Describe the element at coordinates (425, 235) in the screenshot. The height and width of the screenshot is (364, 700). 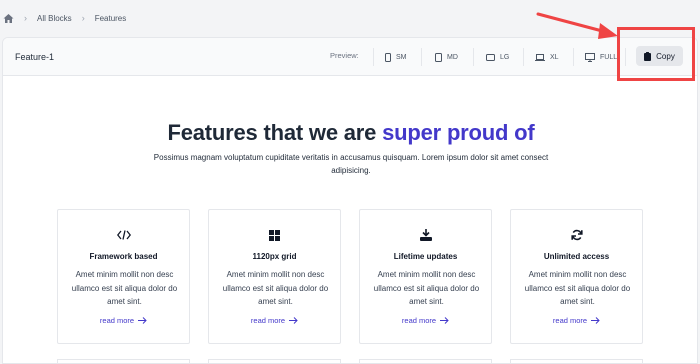
I see `download-icon` at that location.